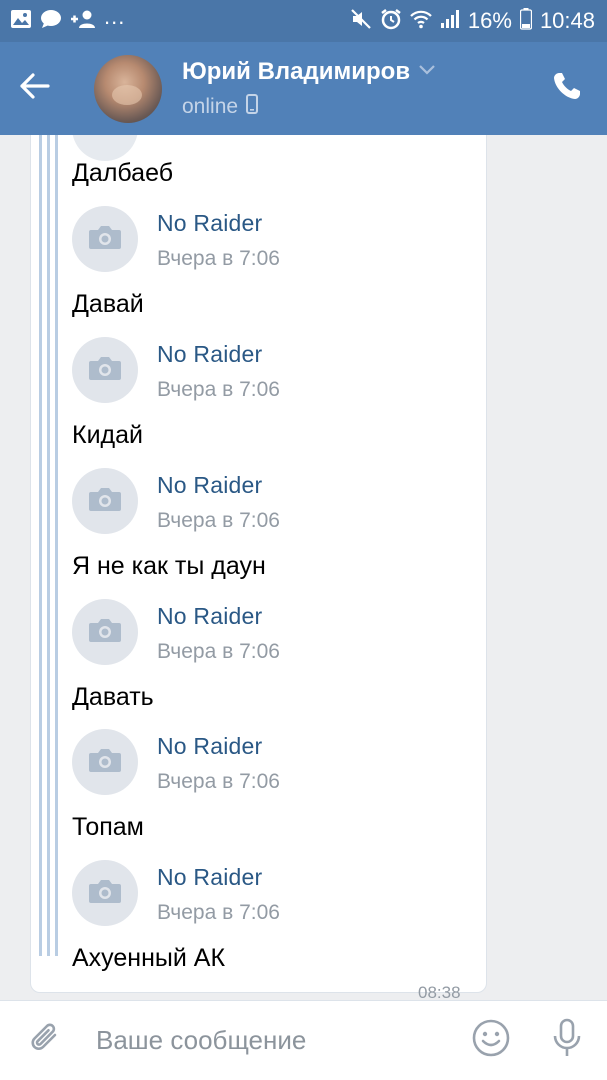  Describe the element at coordinates (252, 106) in the screenshot. I see `mobile-phone-icon` at that location.